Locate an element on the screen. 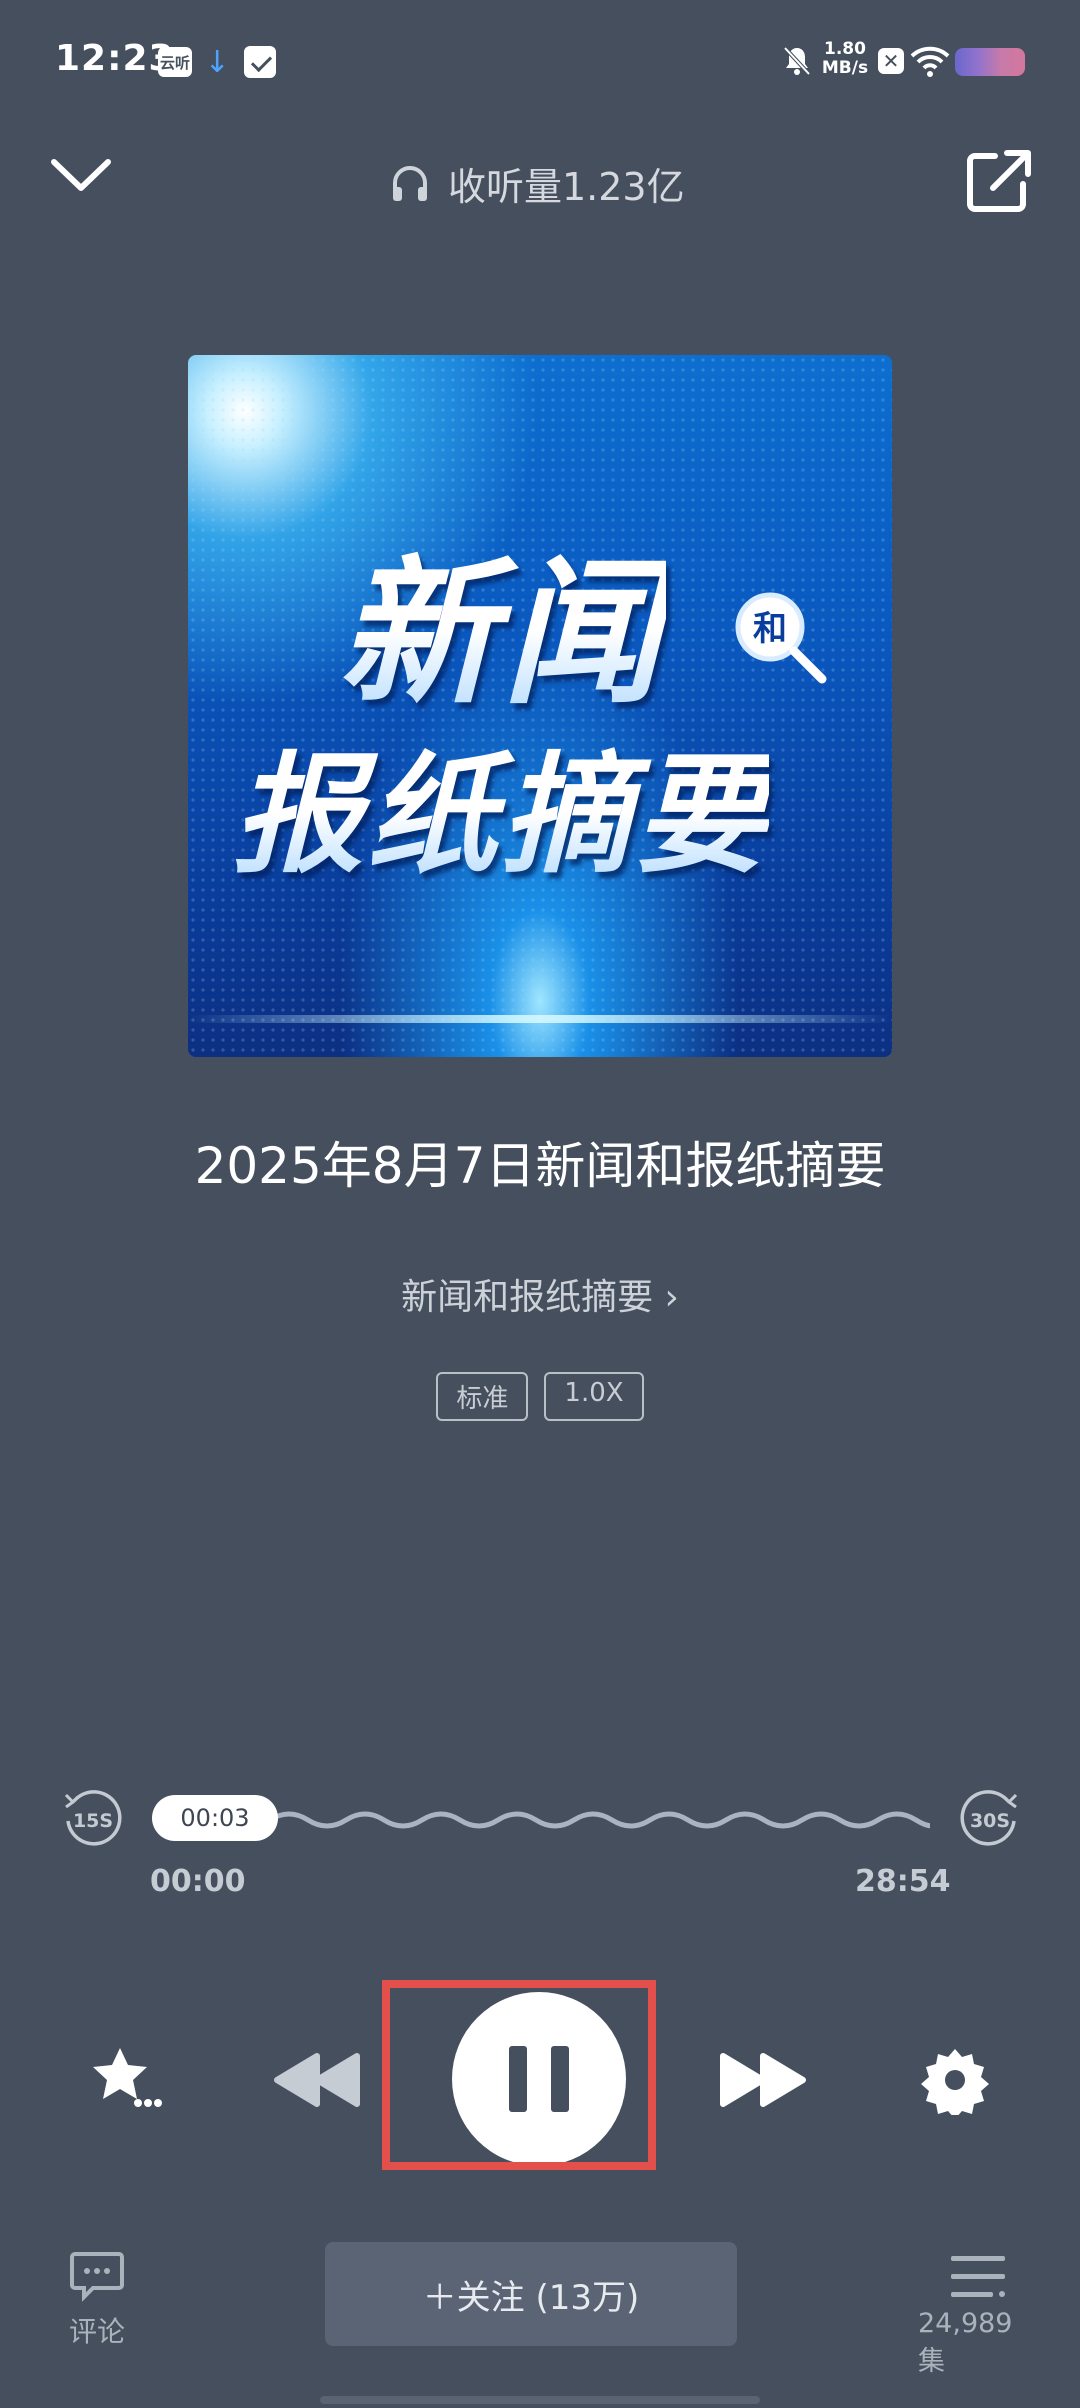 The width and height of the screenshot is (1080, 2408). share-icon is located at coordinates (1000, 181).